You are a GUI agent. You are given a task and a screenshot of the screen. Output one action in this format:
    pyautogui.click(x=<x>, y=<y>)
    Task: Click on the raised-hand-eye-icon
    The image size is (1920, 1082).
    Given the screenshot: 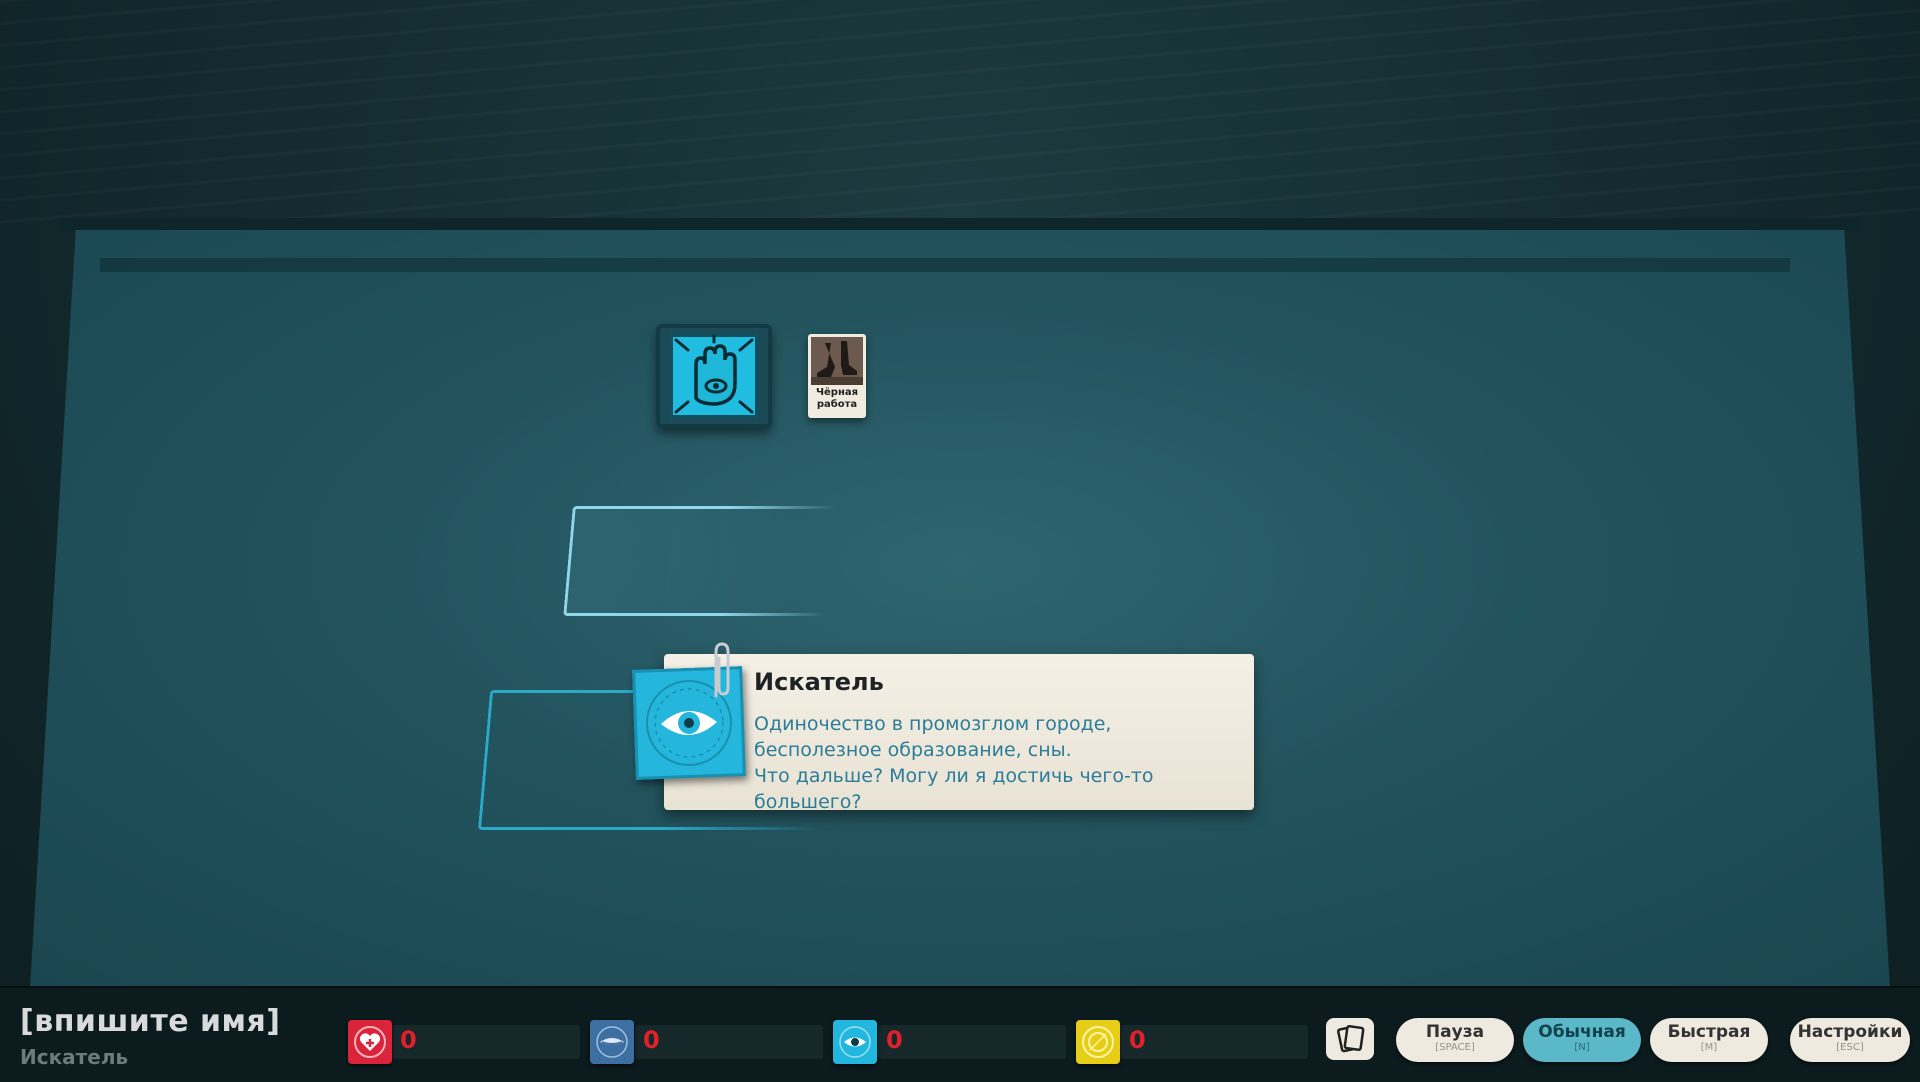 What is the action you would take?
    pyautogui.click(x=714, y=376)
    